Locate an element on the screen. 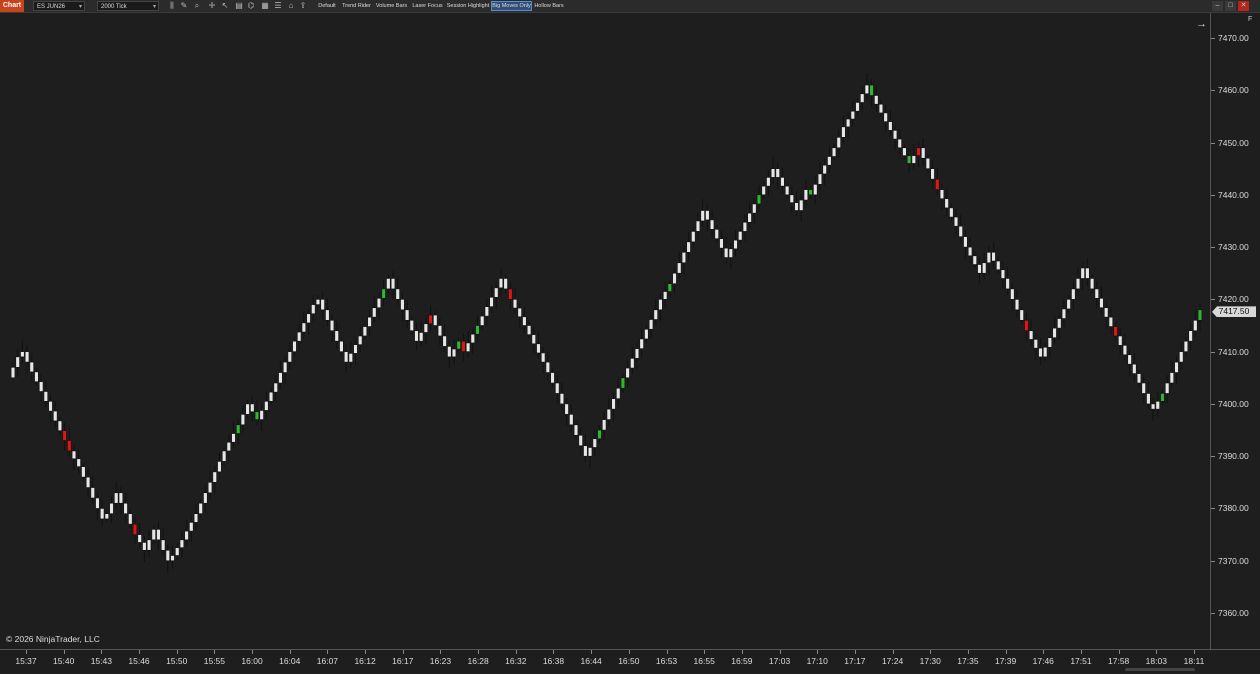 This screenshot has height=674, width=1260. time-tick-label: 16:55 is located at coordinates (704, 661).